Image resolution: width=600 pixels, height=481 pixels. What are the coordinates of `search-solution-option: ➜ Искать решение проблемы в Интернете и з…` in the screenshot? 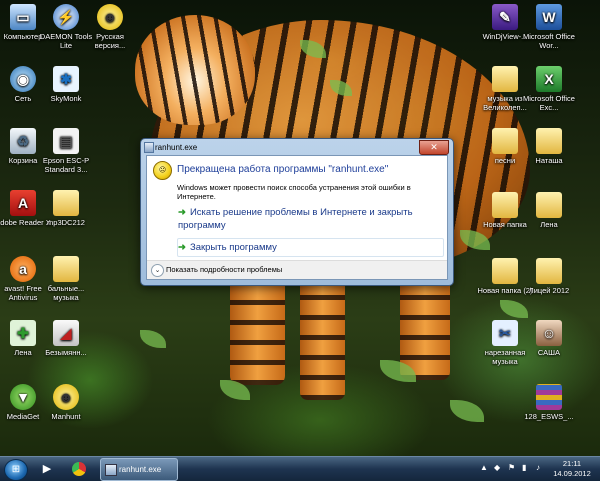 It's located at (310, 219).